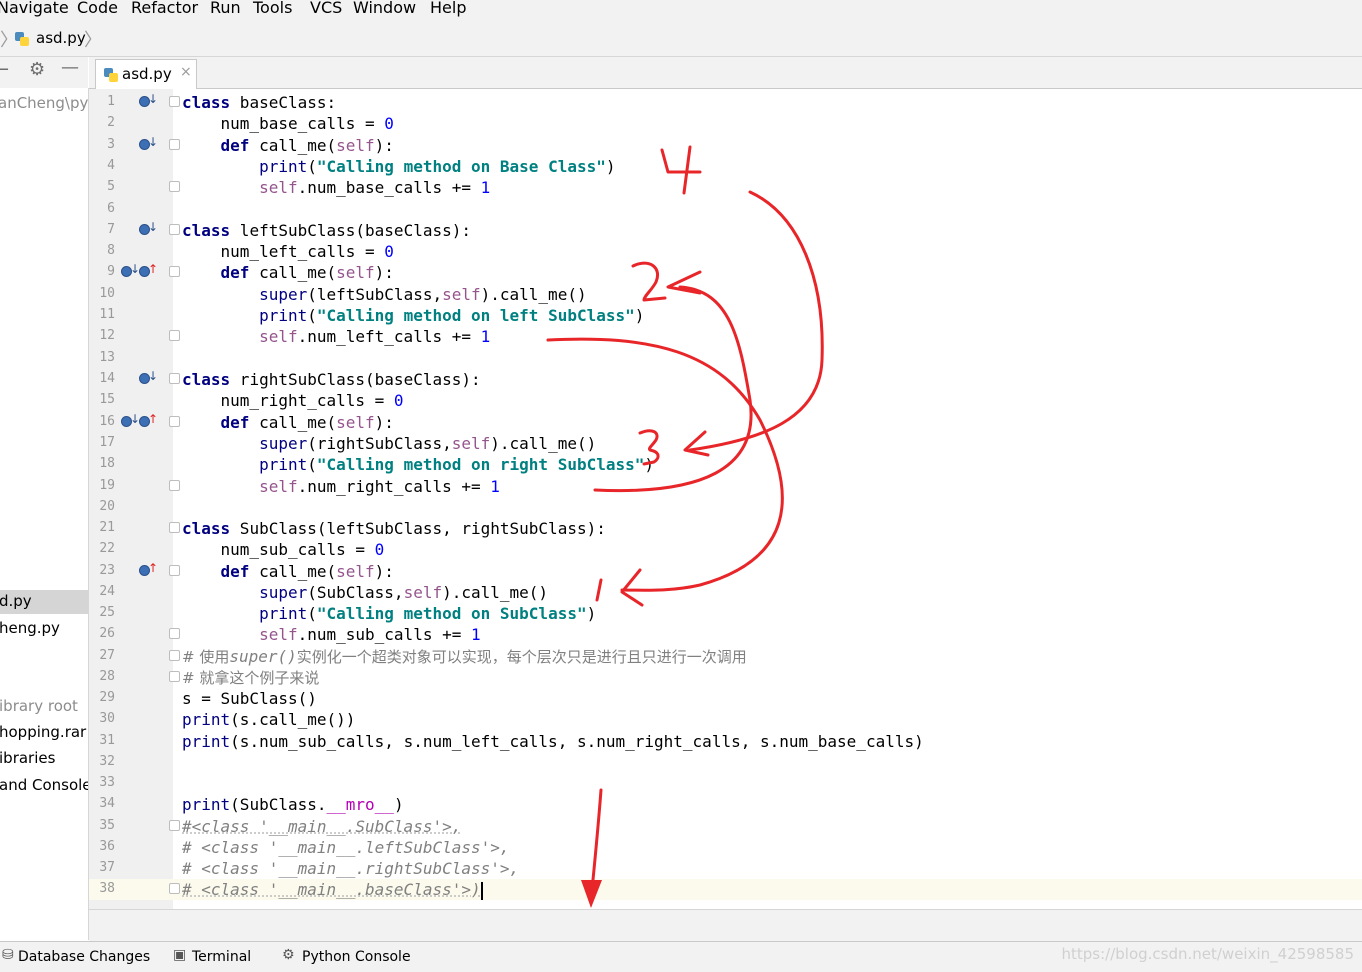  What do you see at coordinates (725, 145) in the screenshot?
I see `code-line: 3 ↓ def call_me(self):` at bounding box center [725, 145].